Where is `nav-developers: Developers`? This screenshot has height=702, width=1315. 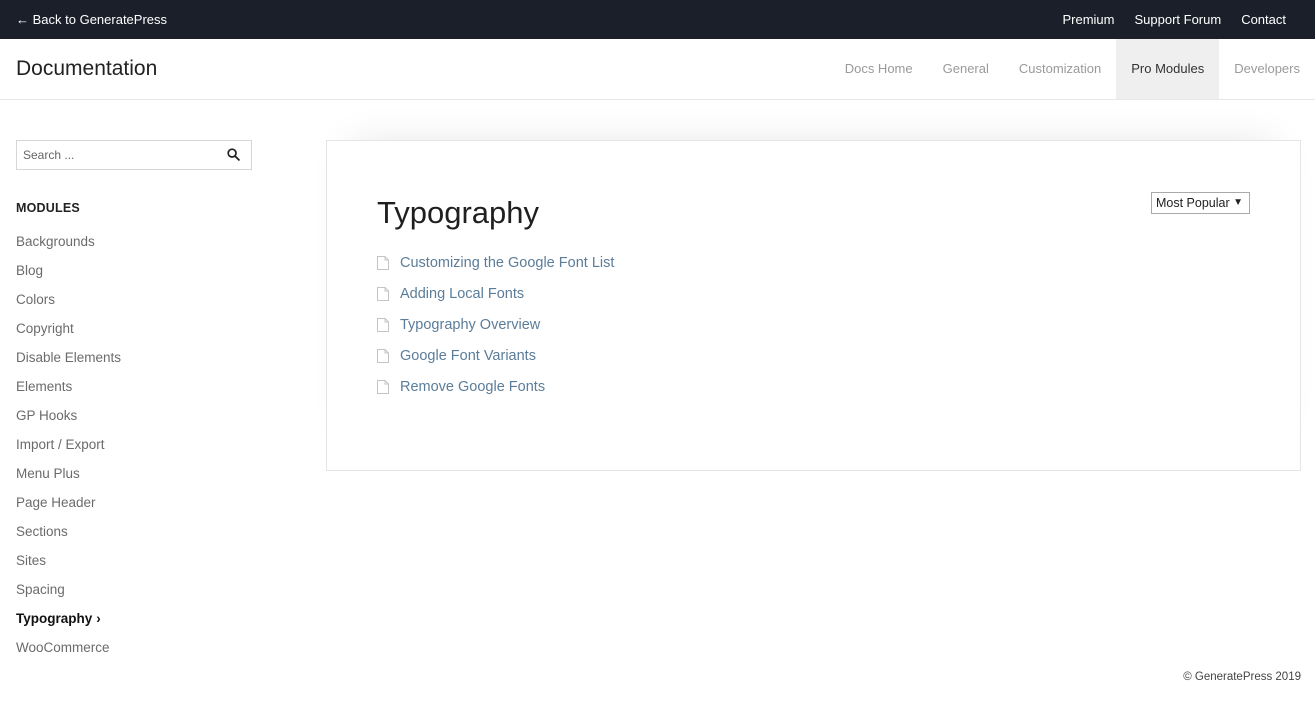
nav-developers: Developers is located at coordinates (1267, 69).